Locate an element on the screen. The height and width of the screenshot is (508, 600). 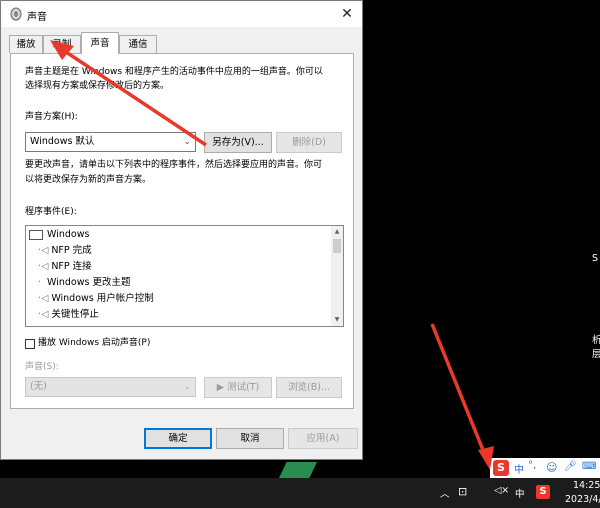
emoji-icon: ☺ is located at coordinates (551, 467).